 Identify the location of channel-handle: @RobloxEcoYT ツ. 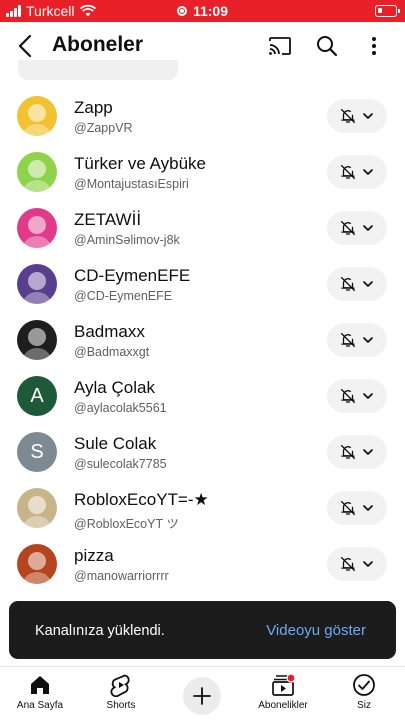
(126, 524).